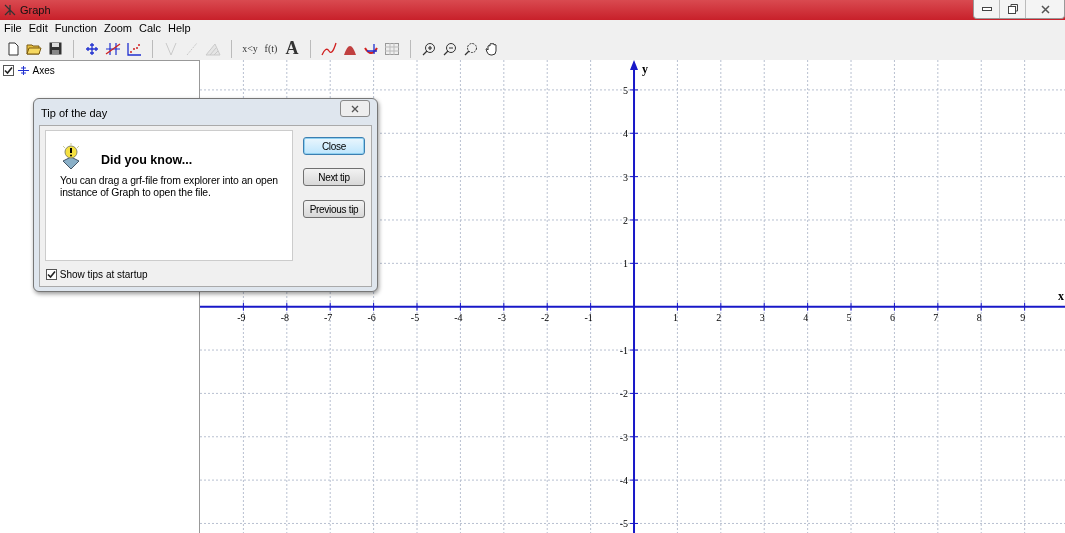 The image size is (1065, 533). Describe the element at coordinates (329, 48) in the screenshot. I see `curve-icon` at that location.